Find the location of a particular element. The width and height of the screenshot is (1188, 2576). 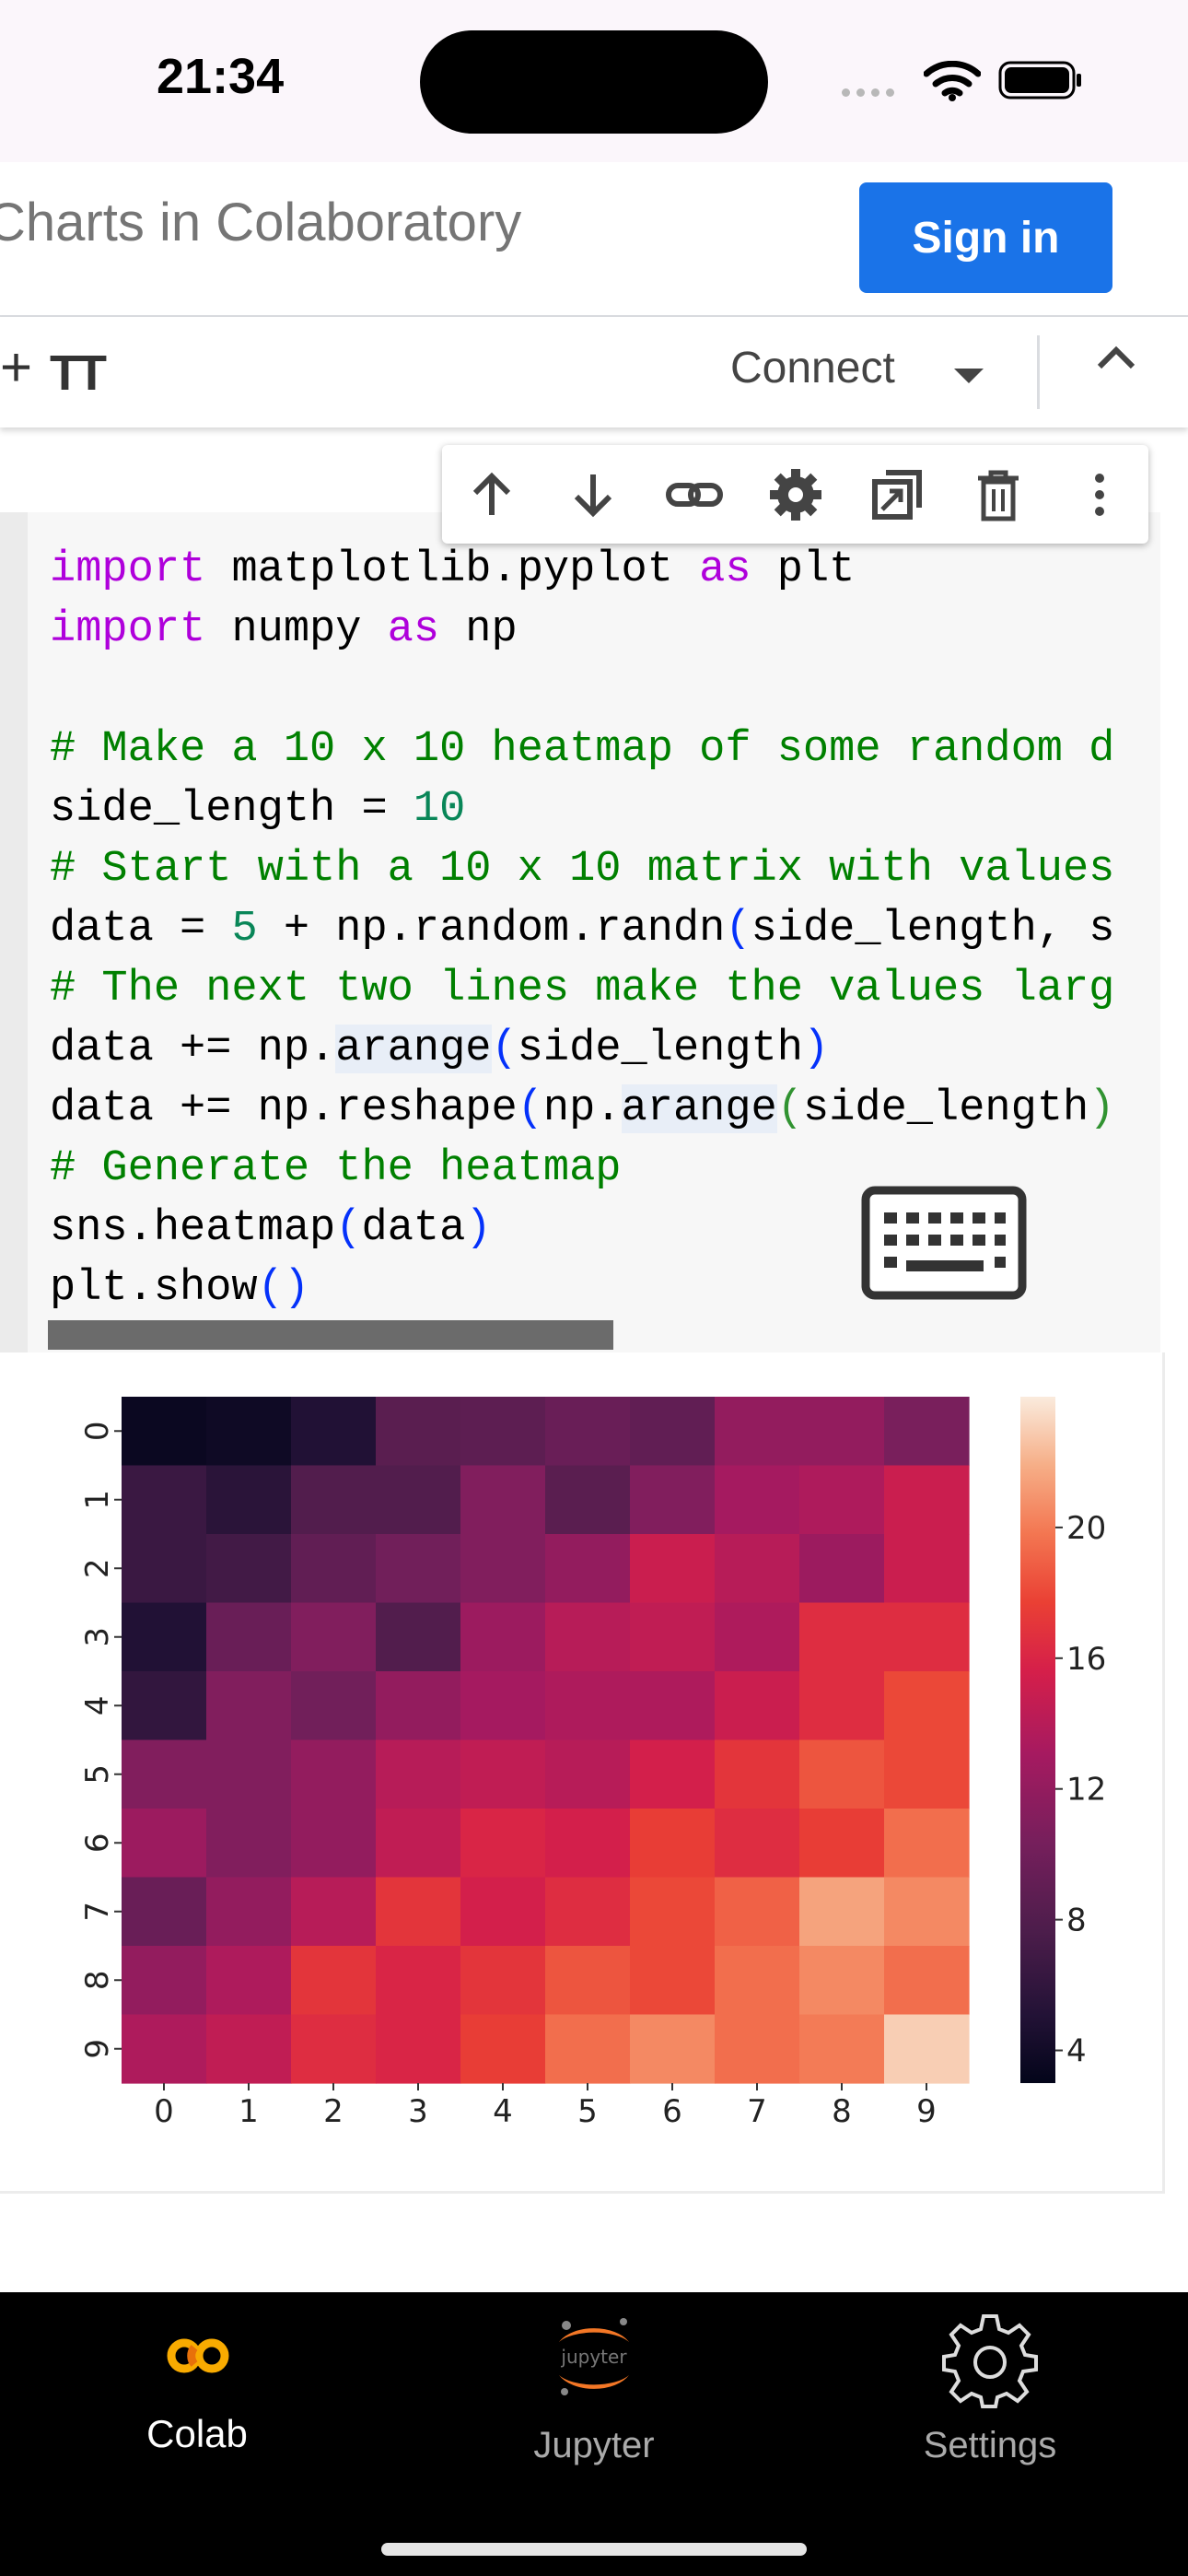

jupyter-logo-text: jupyter is located at coordinates (593, 2357).